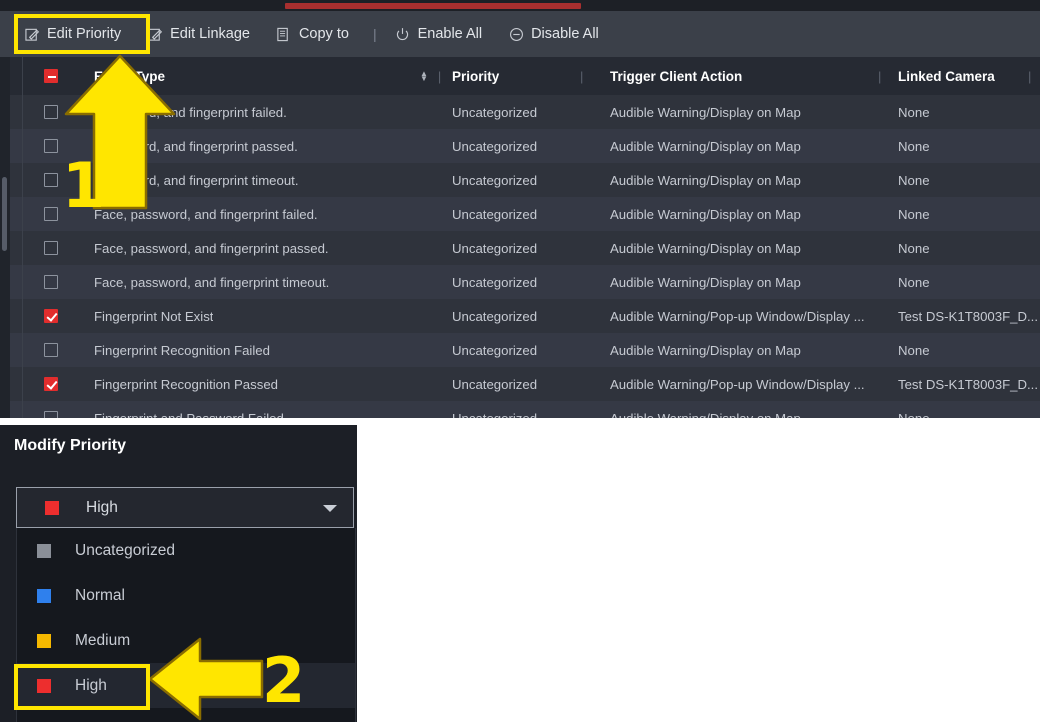 The width and height of the screenshot is (1040, 722). What do you see at coordinates (565, 34) in the screenshot?
I see `disable-all-label: Disable All` at bounding box center [565, 34].